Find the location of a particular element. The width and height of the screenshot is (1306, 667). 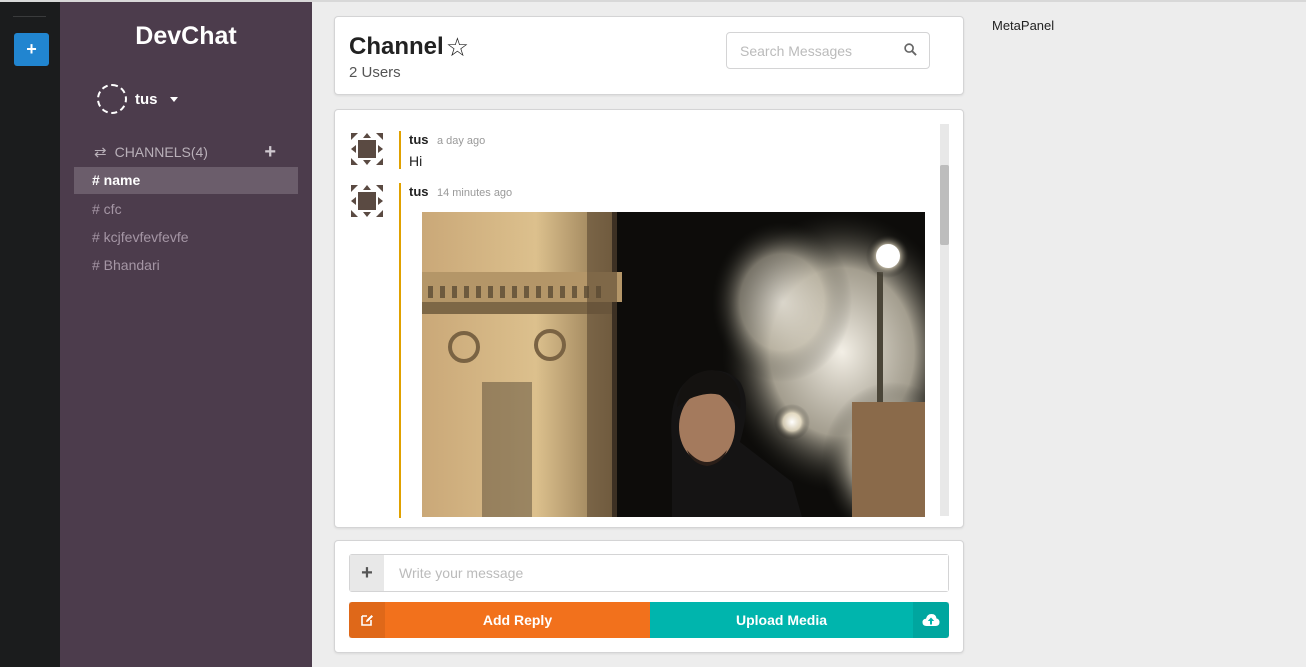

add-attachment-button: + is located at coordinates (367, 573).